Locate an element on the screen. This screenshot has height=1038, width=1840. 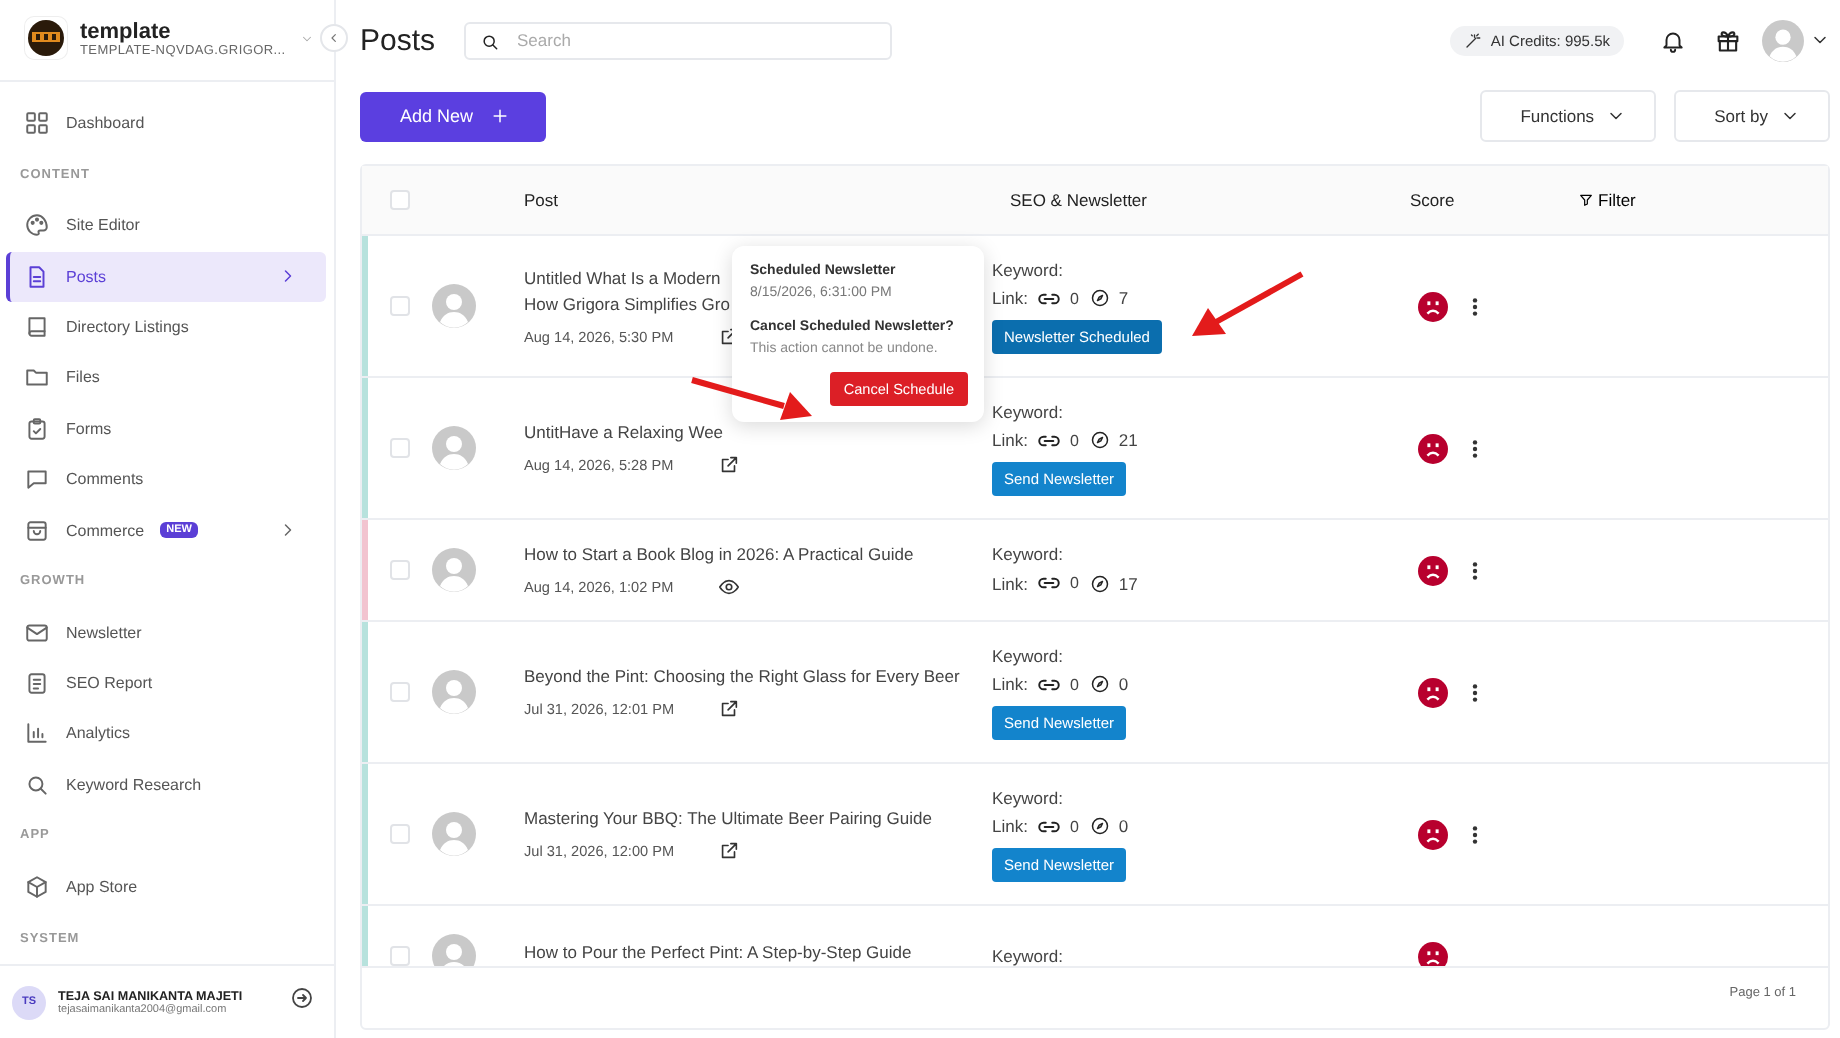
mail-icon is located at coordinates (37, 632).